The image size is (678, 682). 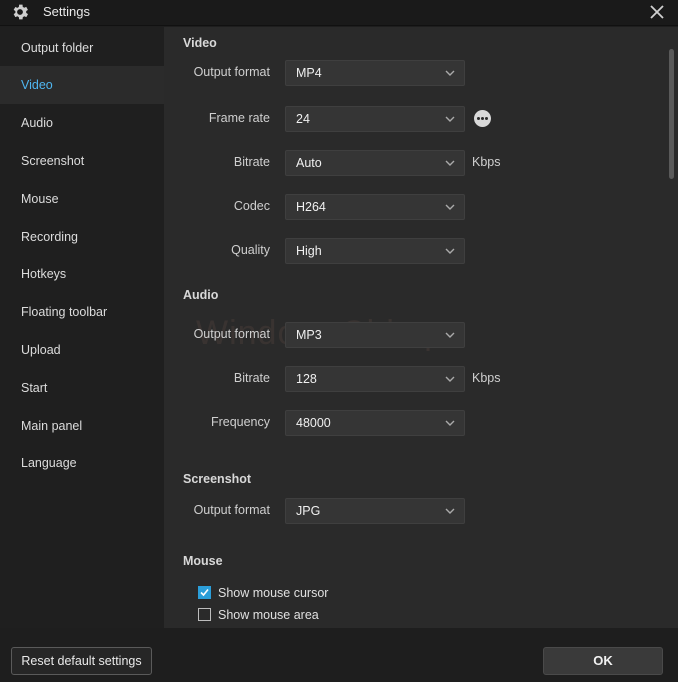 What do you see at coordinates (375, 119) in the screenshot?
I see `frame-rate-select: 24` at bounding box center [375, 119].